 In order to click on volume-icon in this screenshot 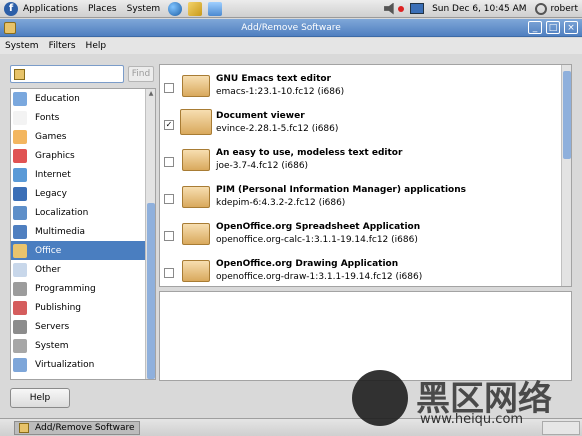, I will do `click(389, 8)`.